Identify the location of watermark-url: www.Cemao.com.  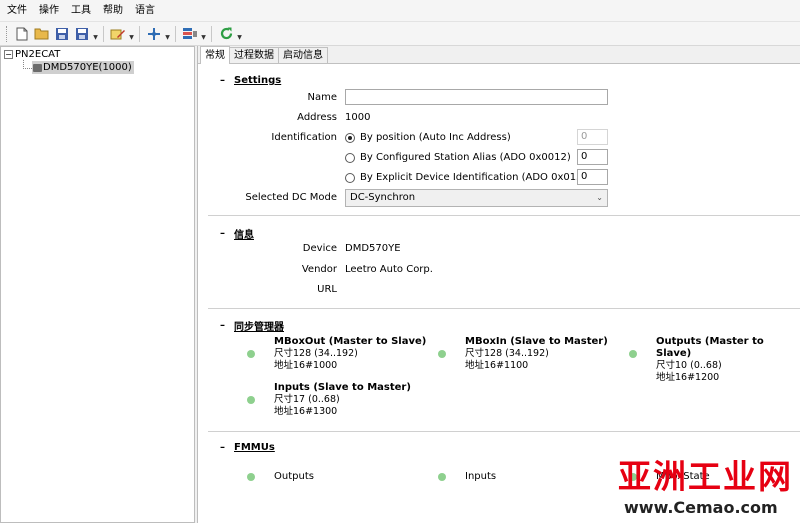
(701, 507).